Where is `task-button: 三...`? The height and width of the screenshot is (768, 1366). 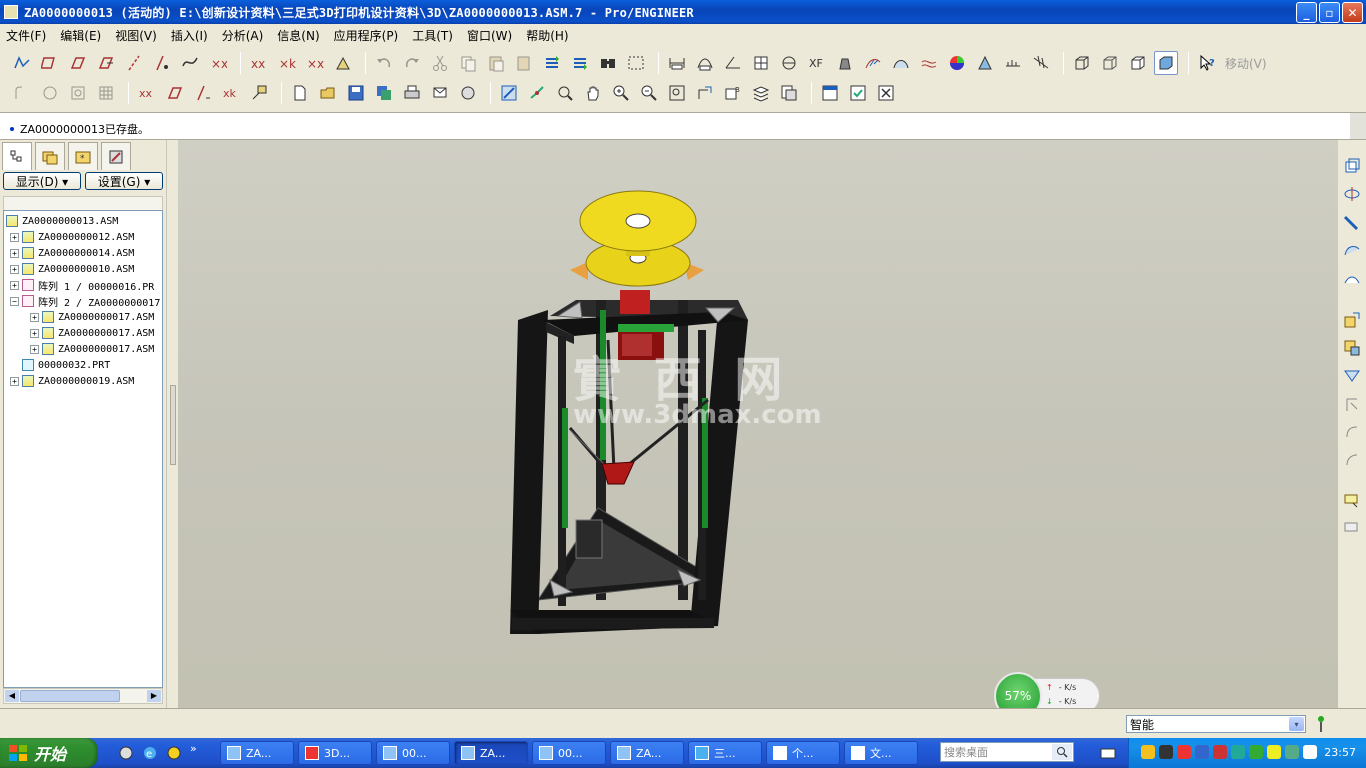
task-button: 三... is located at coordinates (725, 753).